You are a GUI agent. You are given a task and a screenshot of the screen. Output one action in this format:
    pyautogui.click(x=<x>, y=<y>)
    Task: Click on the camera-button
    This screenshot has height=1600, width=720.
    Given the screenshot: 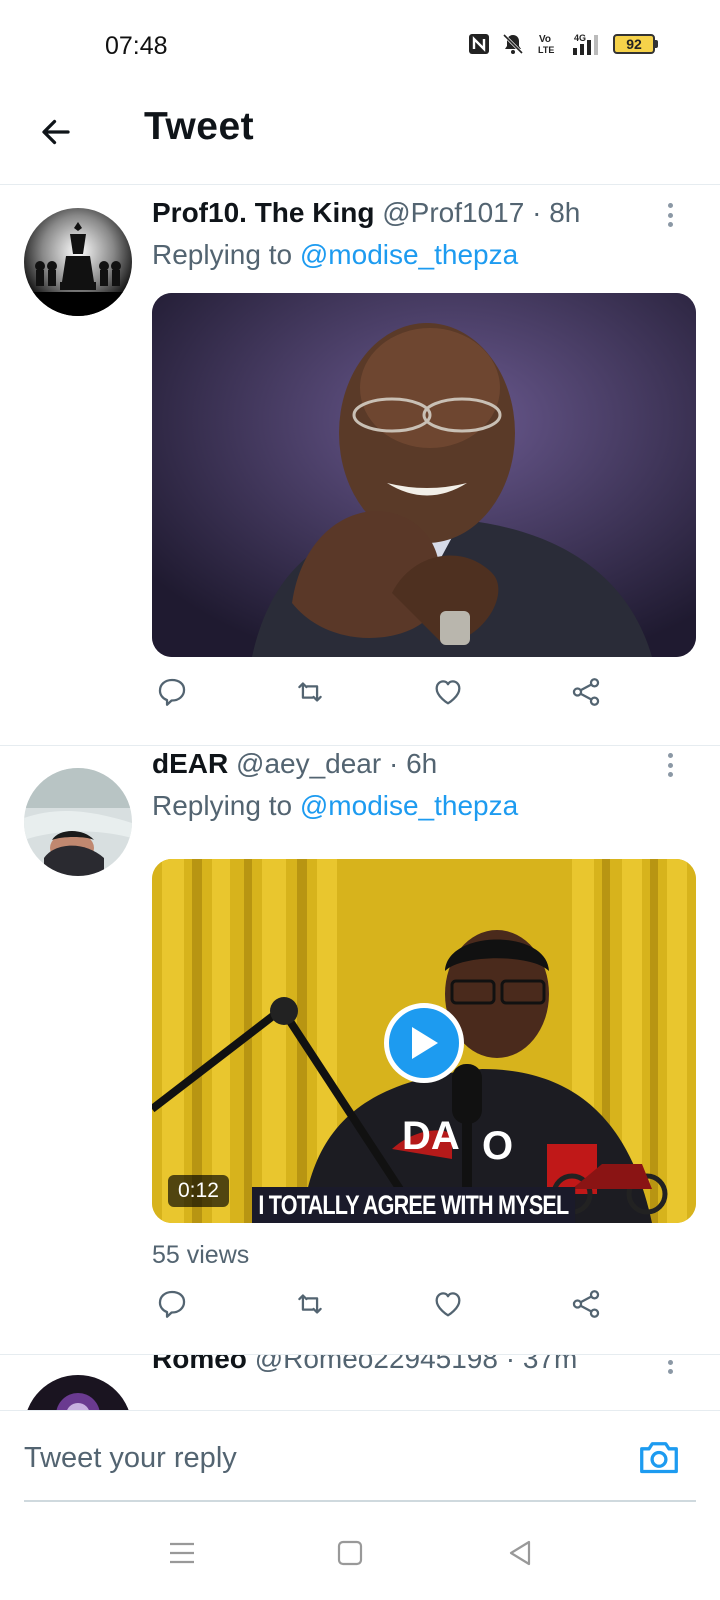 What is the action you would take?
    pyautogui.click(x=659, y=1457)
    